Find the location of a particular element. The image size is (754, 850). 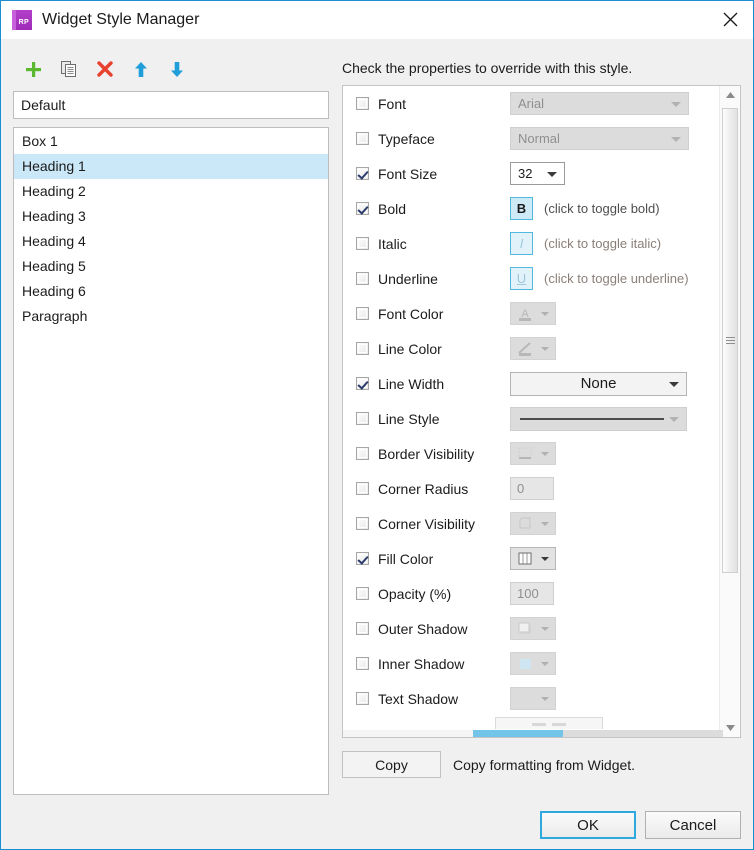

app-icon-accent-bar is located at coordinates (14, 20).